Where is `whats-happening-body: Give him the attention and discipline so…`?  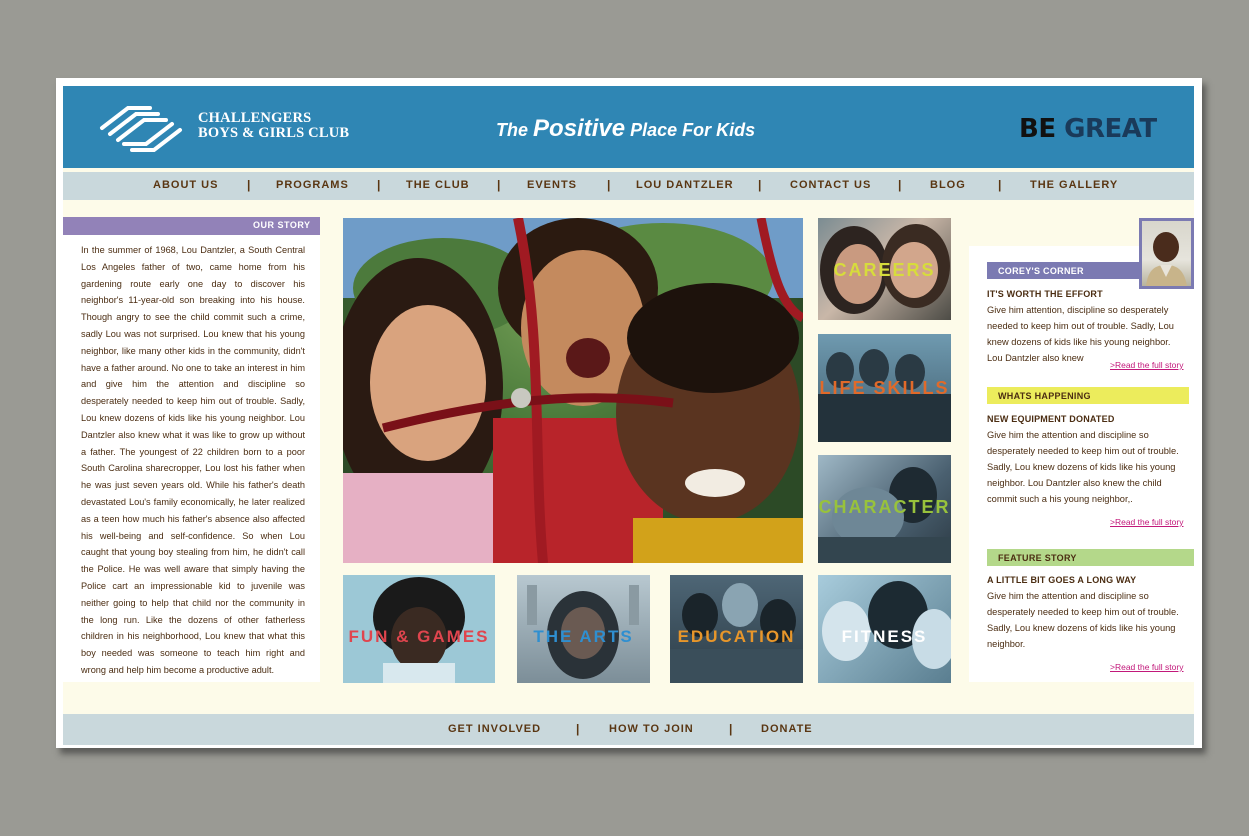
whats-happening-body: Give him the attention and discipline so… is located at coordinates (1083, 467).